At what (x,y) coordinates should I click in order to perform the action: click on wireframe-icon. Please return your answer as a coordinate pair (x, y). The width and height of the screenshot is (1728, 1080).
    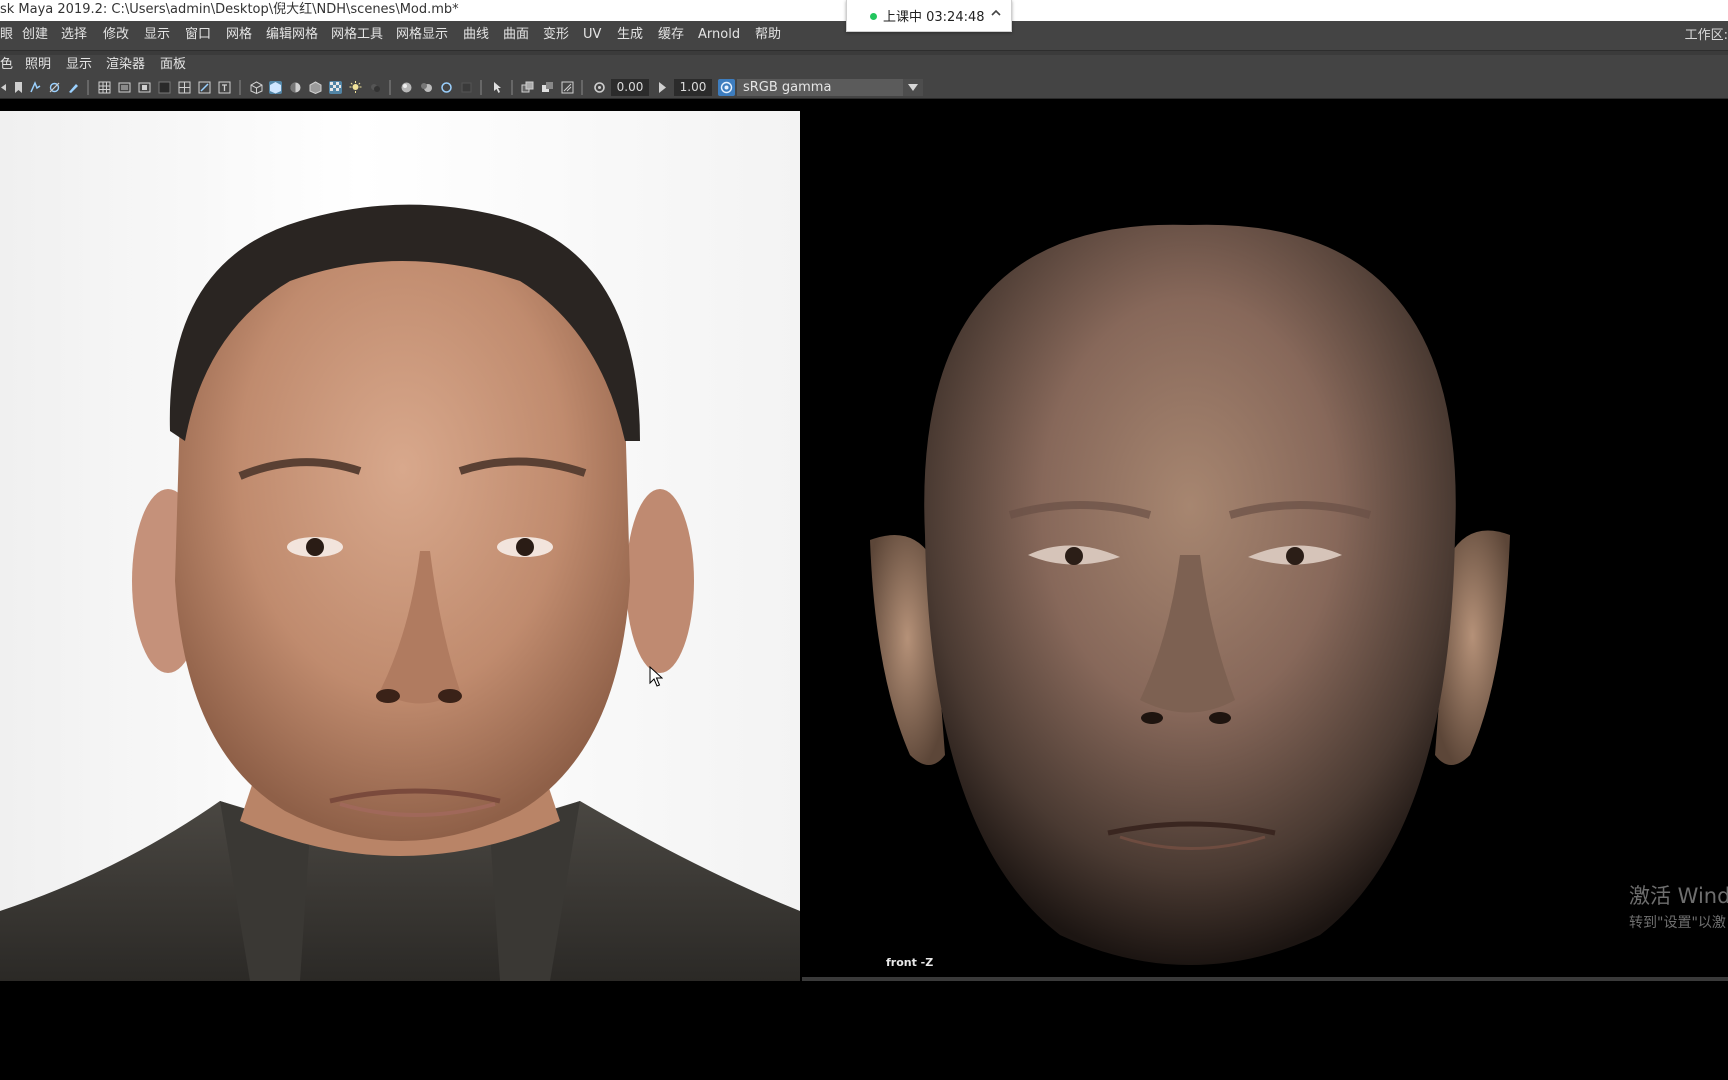
    Looking at the image, I should click on (256, 87).